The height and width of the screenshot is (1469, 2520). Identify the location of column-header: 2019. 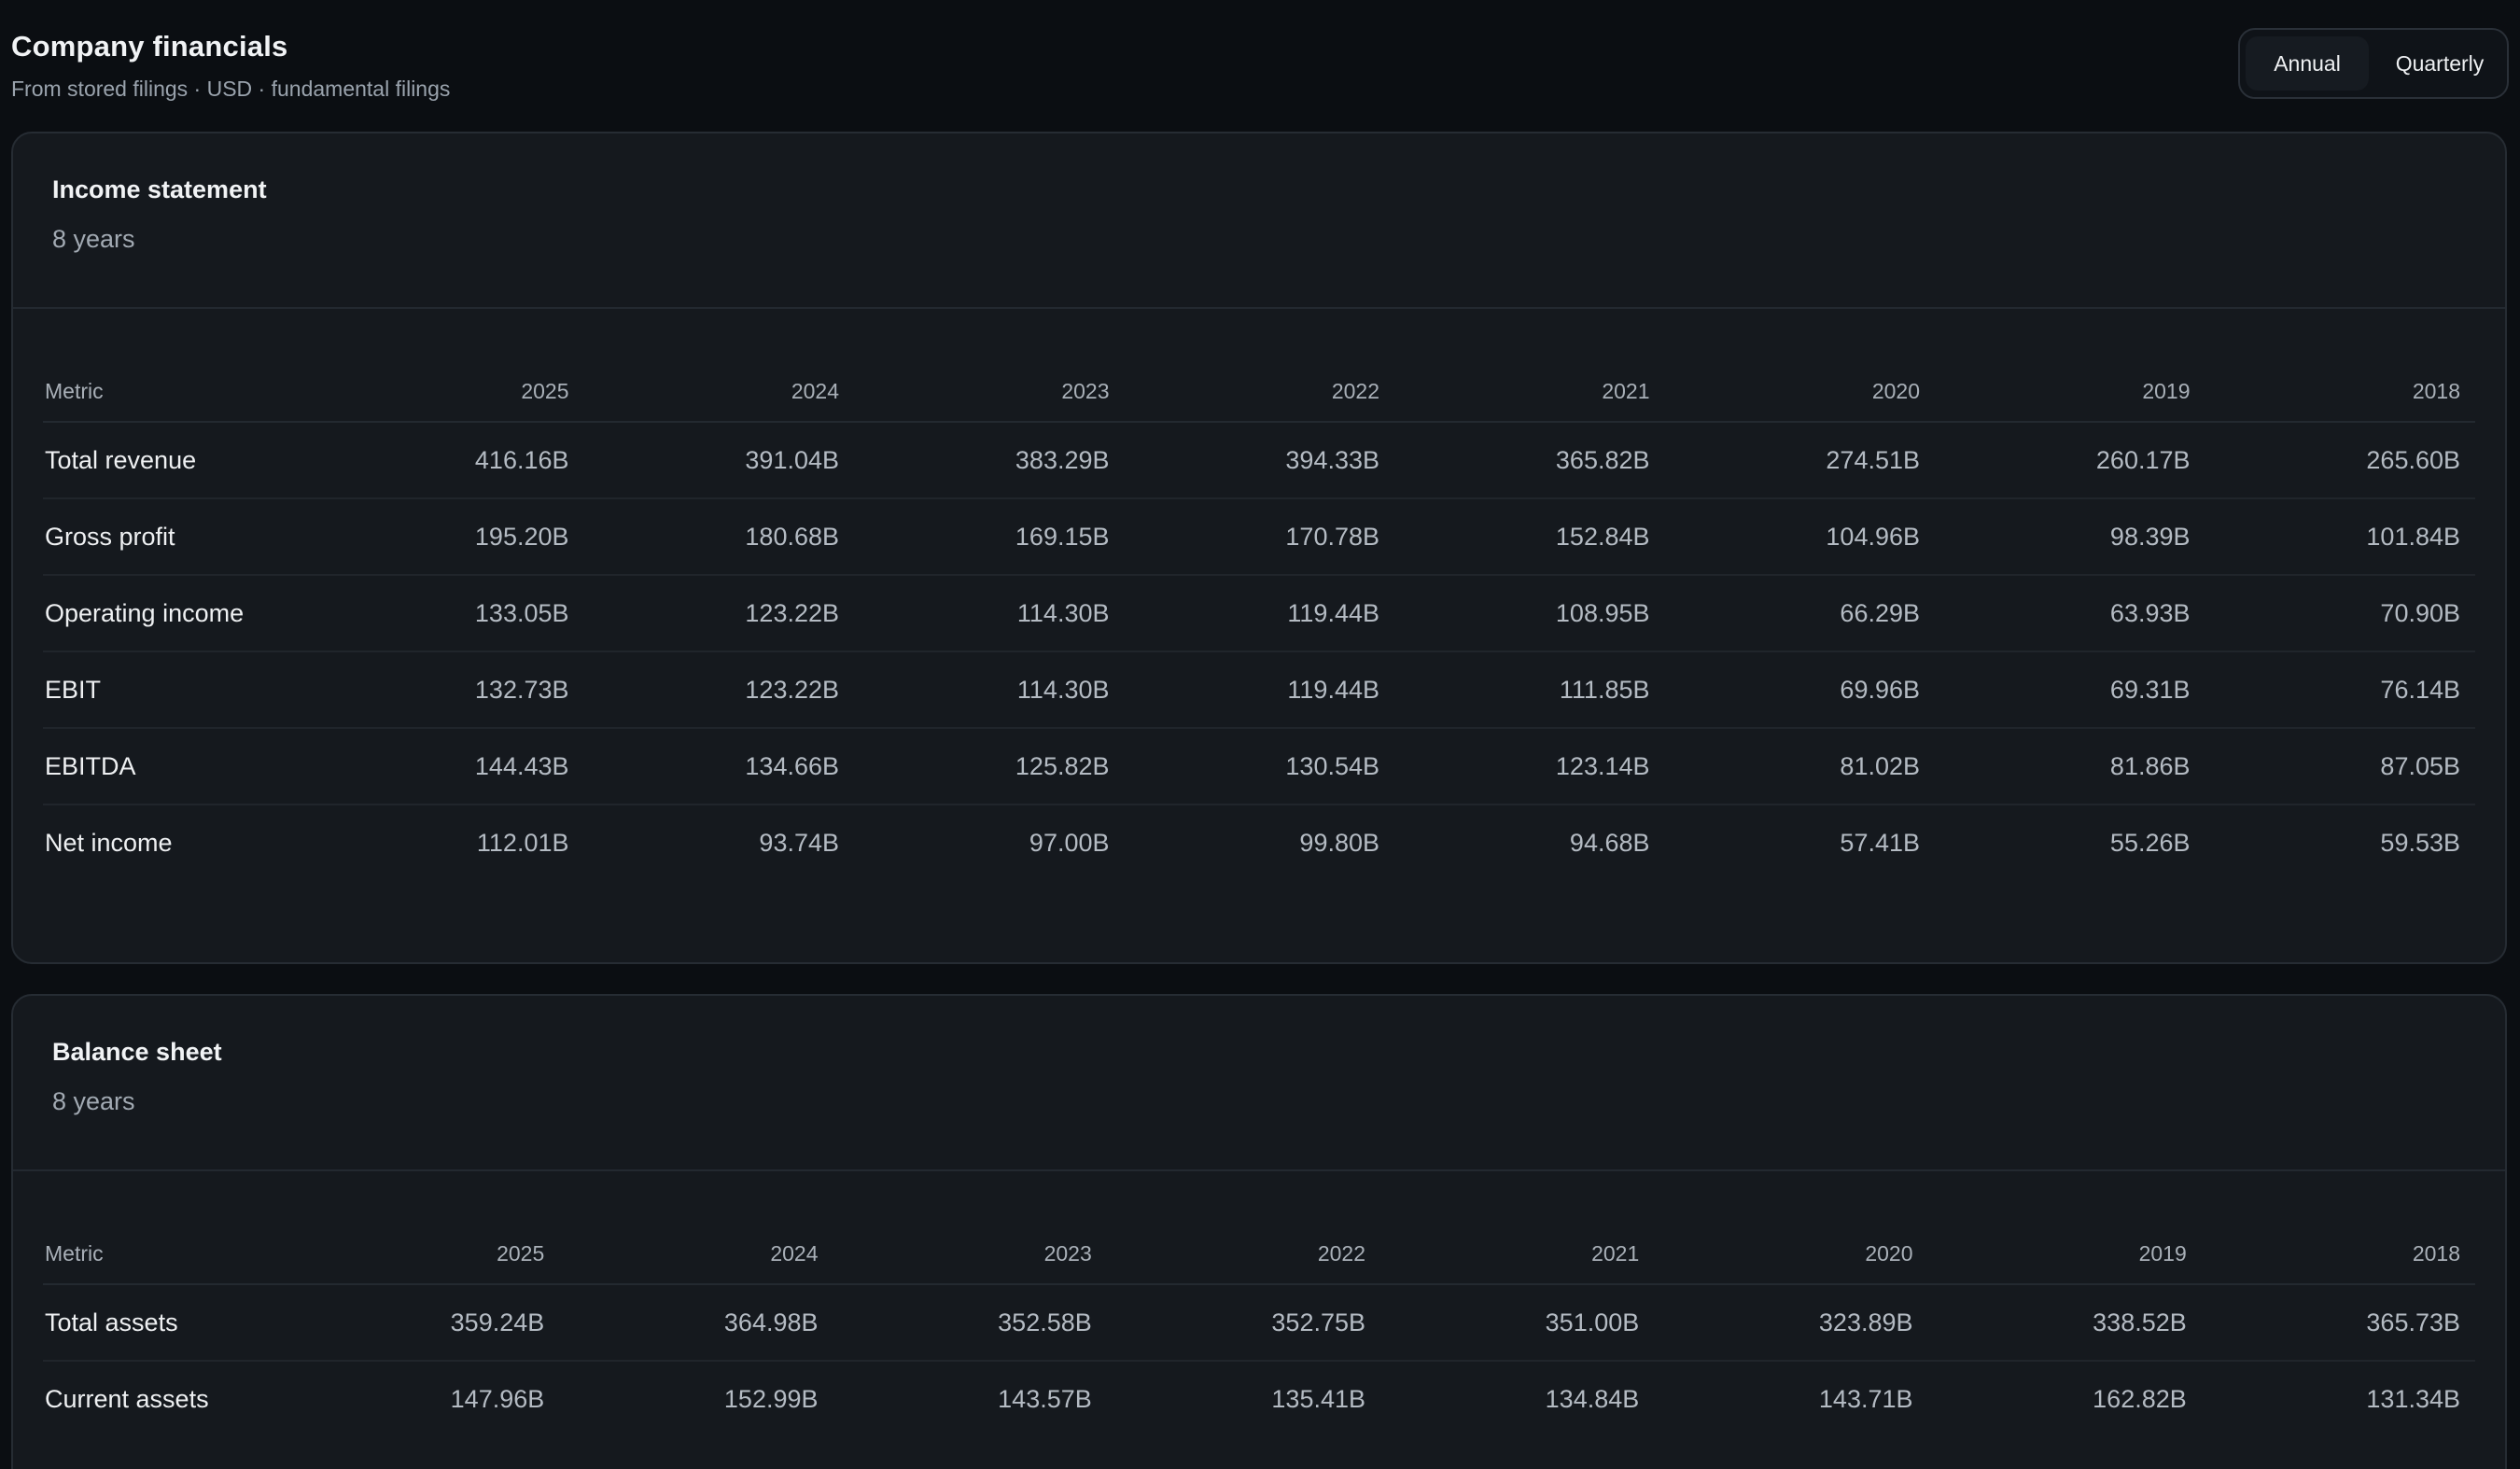
(2162, 1253).